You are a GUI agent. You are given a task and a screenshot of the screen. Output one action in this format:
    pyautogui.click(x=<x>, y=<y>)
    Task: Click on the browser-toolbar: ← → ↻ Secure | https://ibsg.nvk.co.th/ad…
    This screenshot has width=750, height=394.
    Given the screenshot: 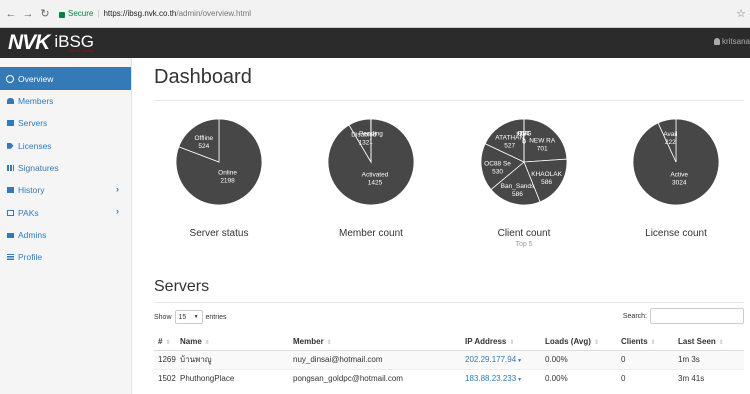 What is the action you would take?
    pyautogui.click(x=375, y=14)
    